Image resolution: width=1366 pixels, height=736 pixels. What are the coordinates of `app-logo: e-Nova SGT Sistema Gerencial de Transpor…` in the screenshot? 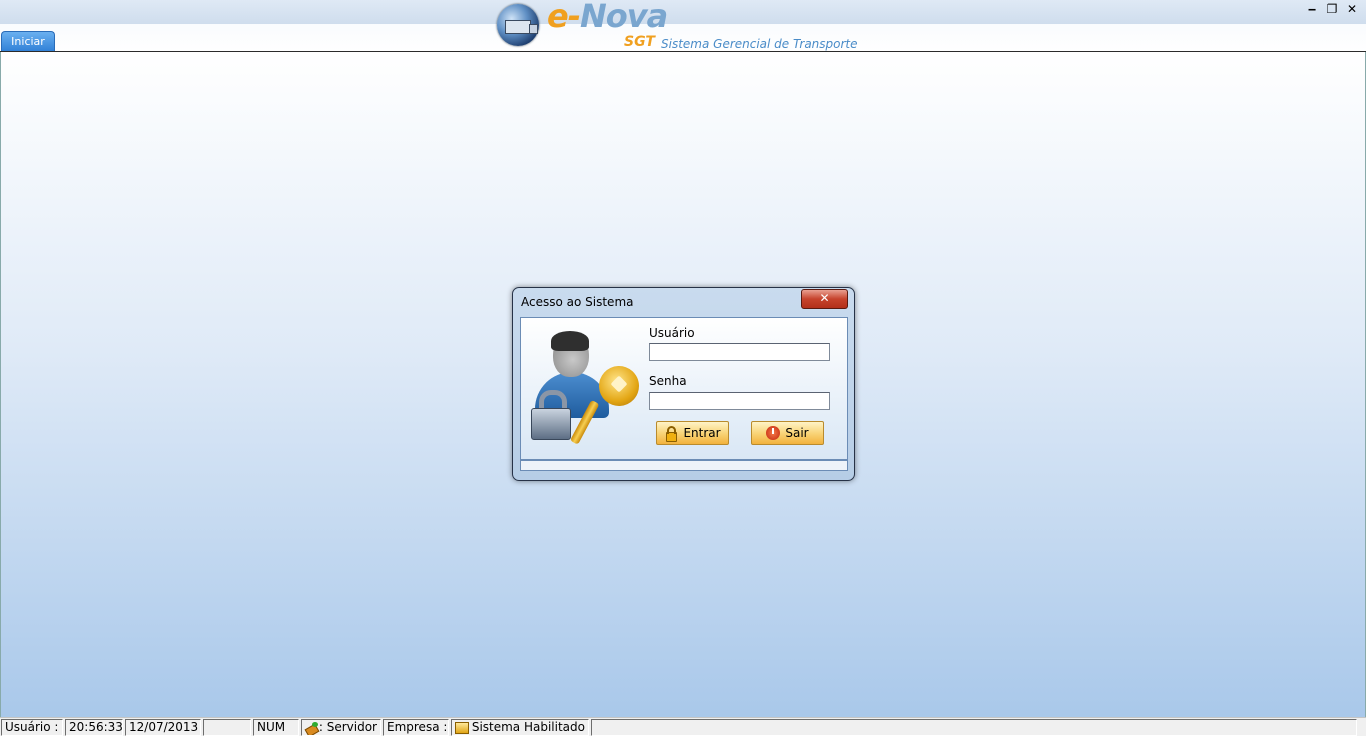 It's located at (677, 25).